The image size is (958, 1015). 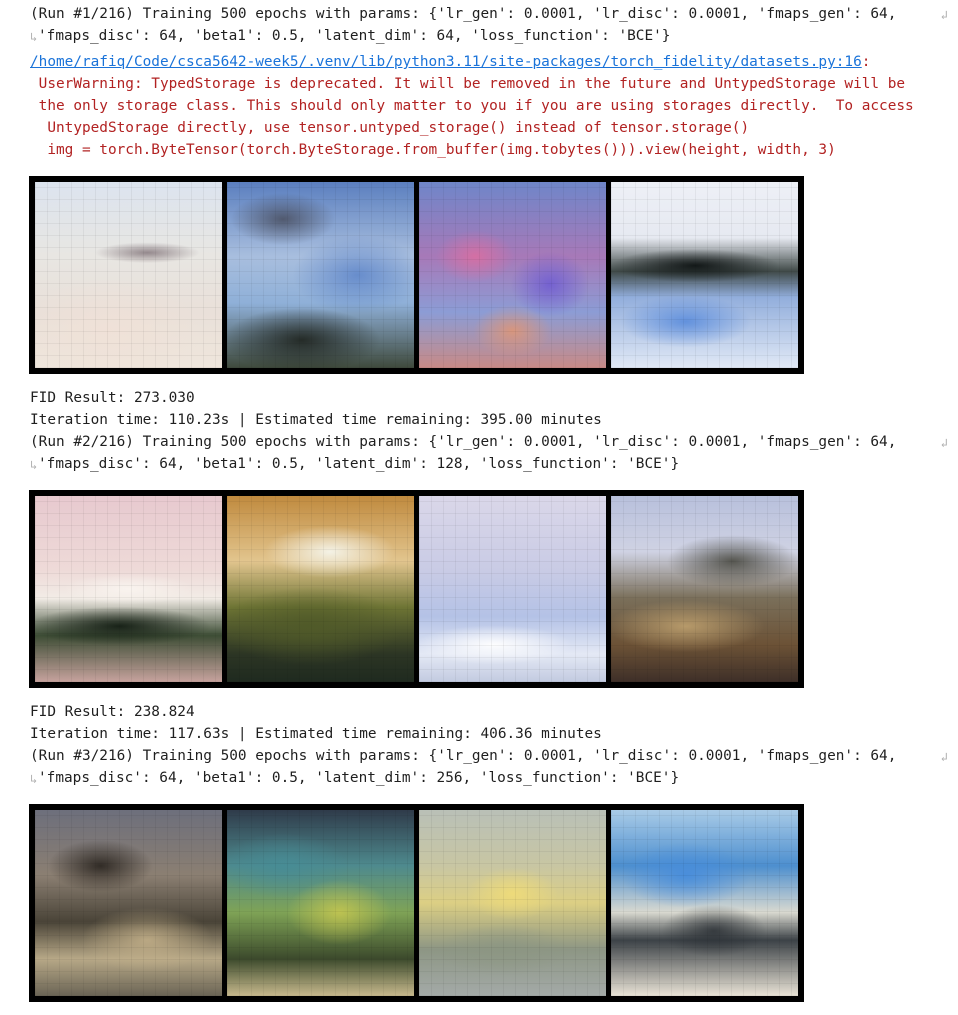 What do you see at coordinates (112, 712) in the screenshot?
I see `fid-result: FID Result: 238.824` at bounding box center [112, 712].